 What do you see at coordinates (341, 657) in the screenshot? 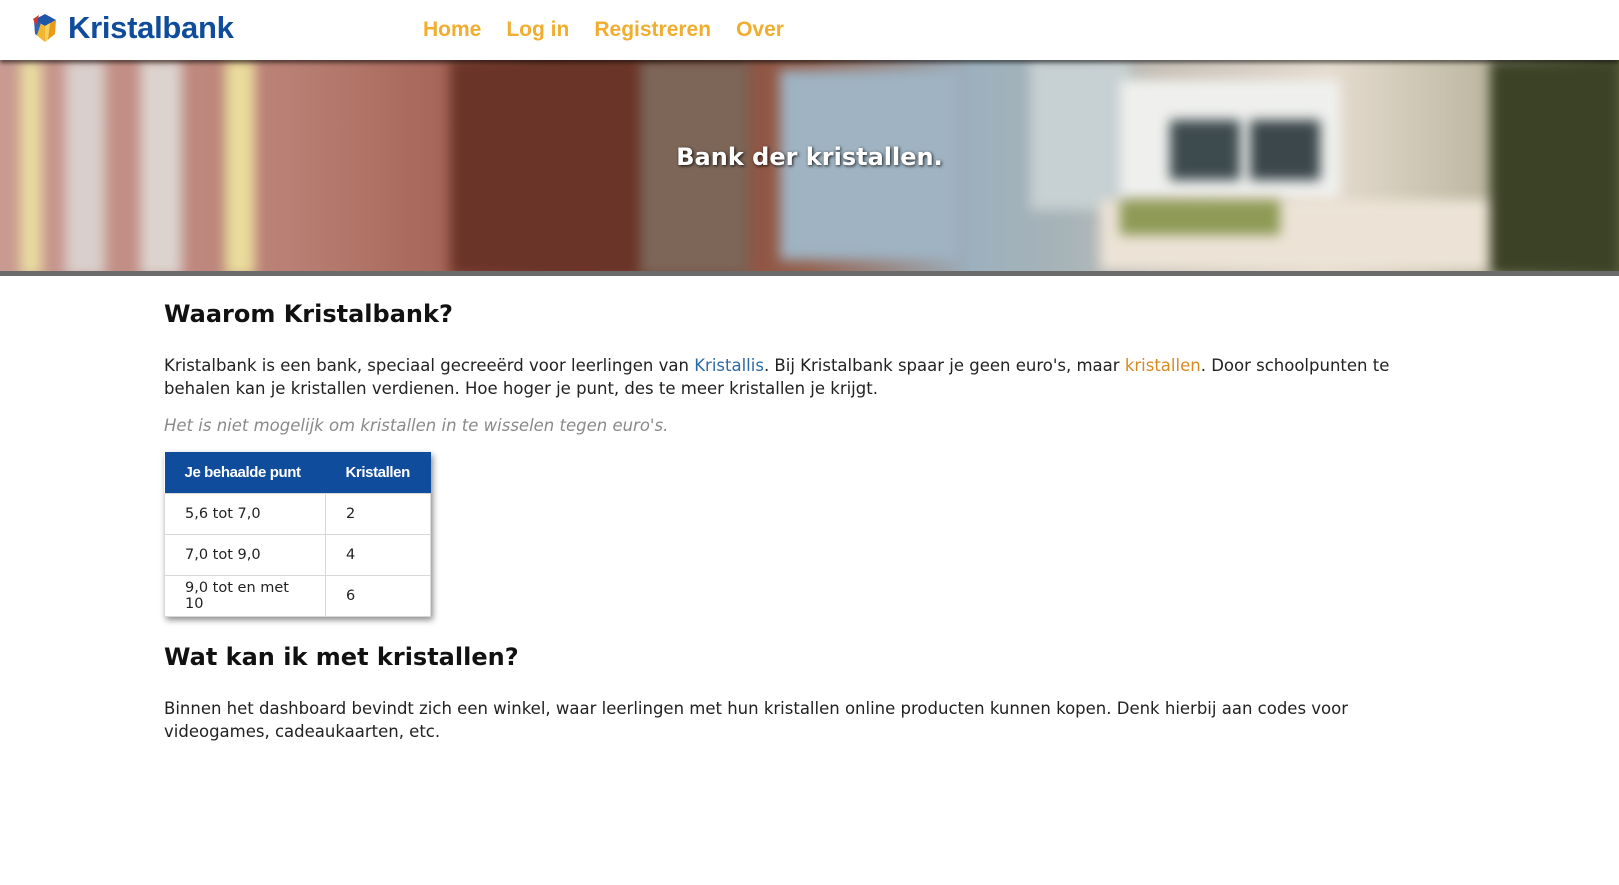
I see `section-heading-usage: Wat kan ik met kristallen?` at bounding box center [341, 657].